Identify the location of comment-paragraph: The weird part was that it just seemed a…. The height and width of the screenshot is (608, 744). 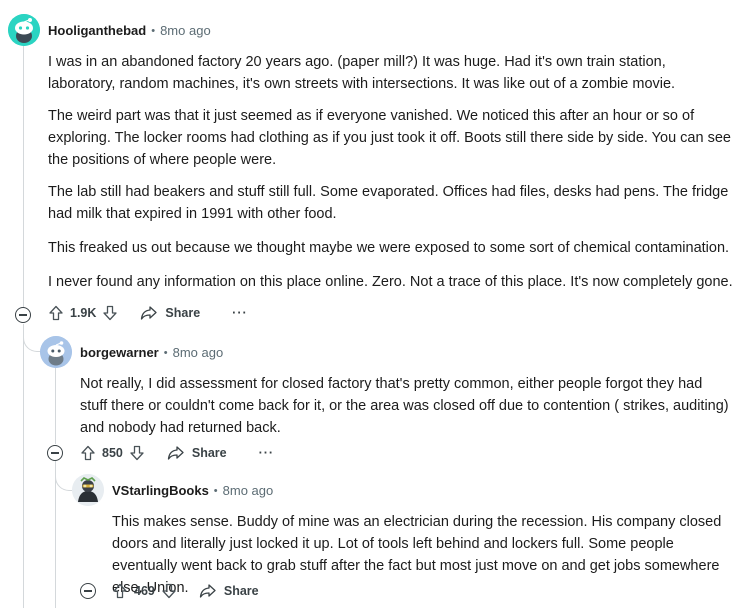
(389, 138).